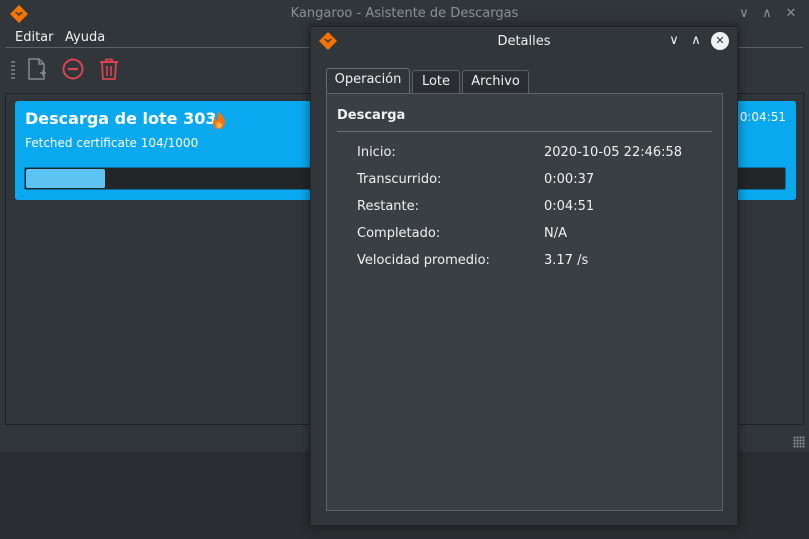  I want to click on maximize-button: ∧, so click(767, 14).